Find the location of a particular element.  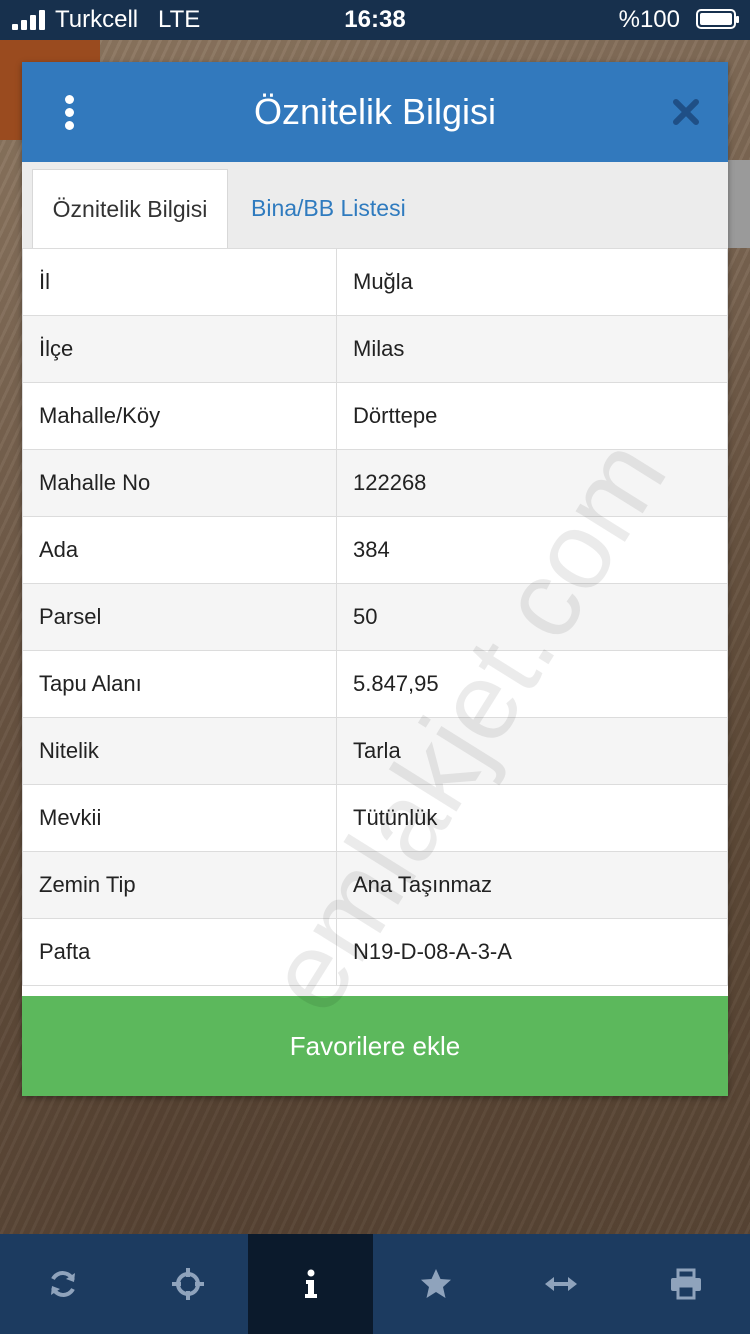

table-row: İl Muğla is located at coordinates (375, 282).